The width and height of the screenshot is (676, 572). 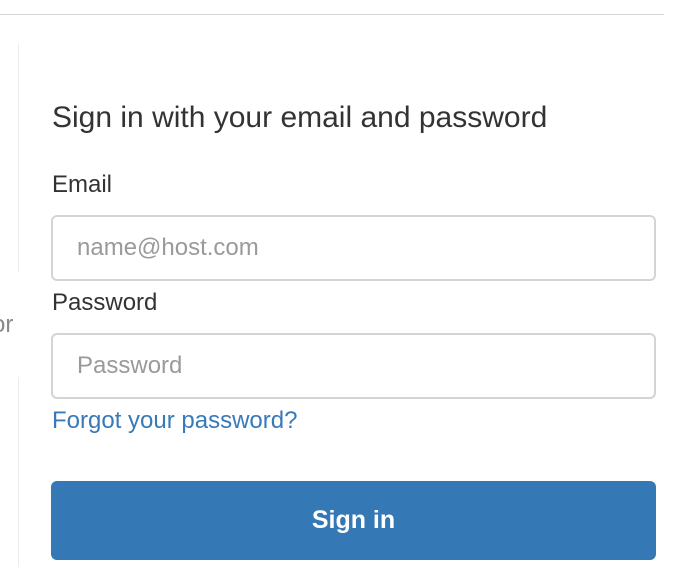 What do you see at coordinates (300, 117) in the screenshot?
I see `form-heading: Sign in with your email and password` at bounding box center [300, 117].